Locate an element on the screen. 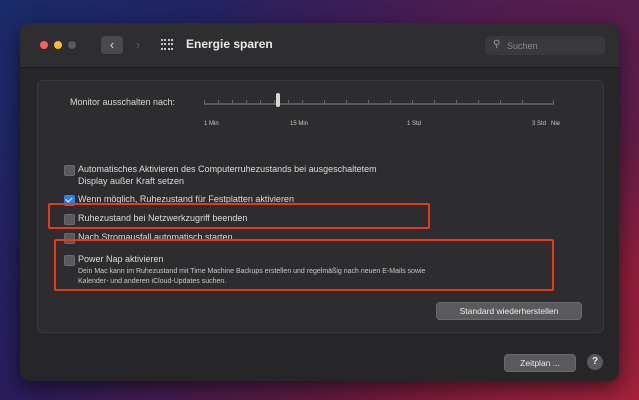 The width and height of the screenshot is (639, 400). tick-label-3std: 3 Std is located at coordinates (539, 124).